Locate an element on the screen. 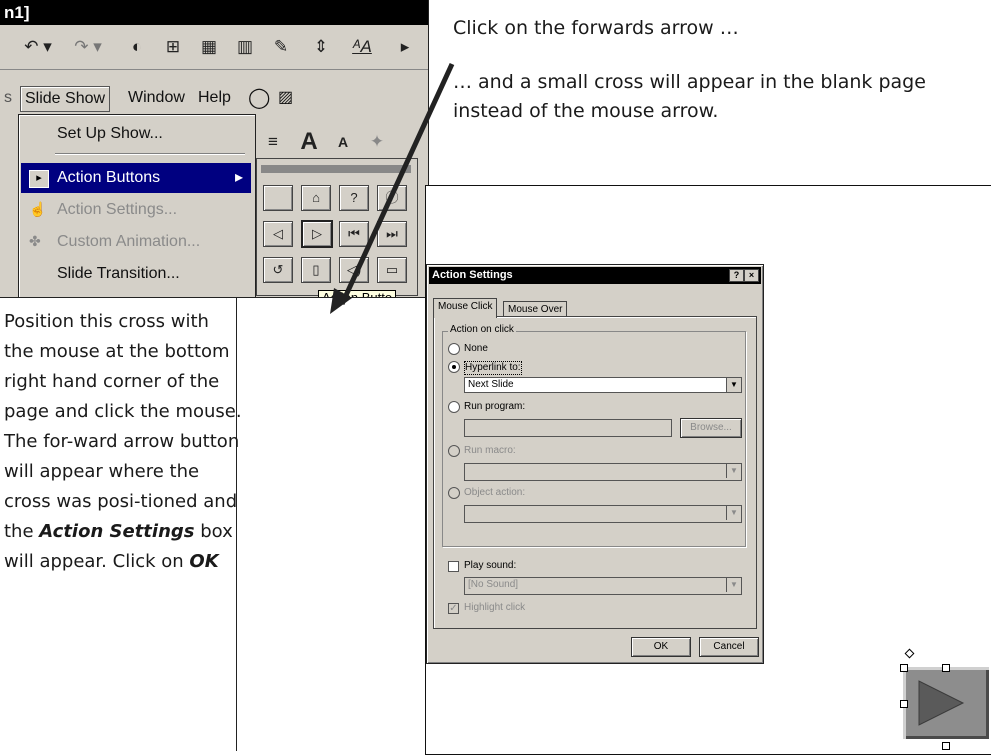  radio-object-action is located at coordinates (454, 493).